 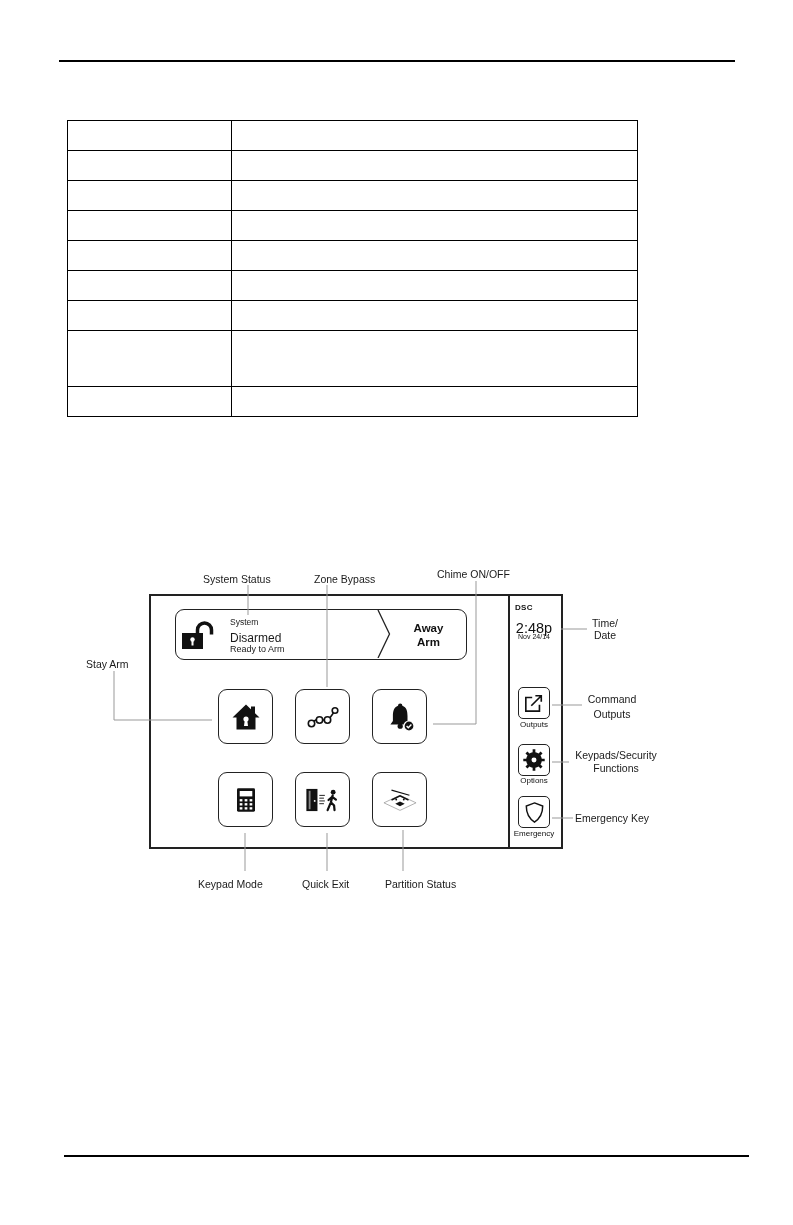 What do you see at coordinates (256, 638) in the screenshot?
I see `status-text: Disarmed` at bounding box center [256, 638].